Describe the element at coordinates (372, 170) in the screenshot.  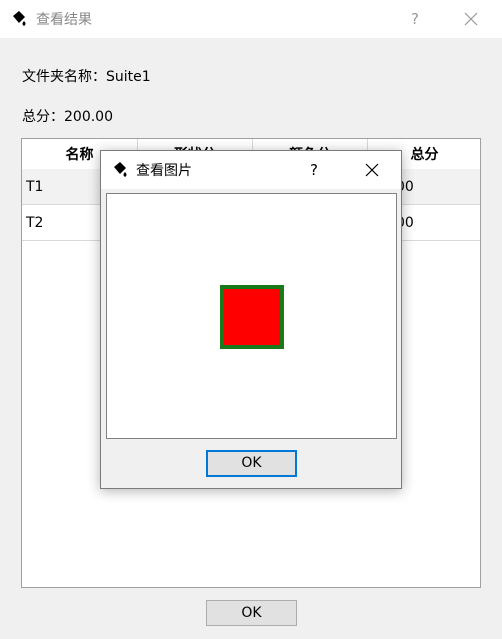
I see `dialog-close-icon` at that location.